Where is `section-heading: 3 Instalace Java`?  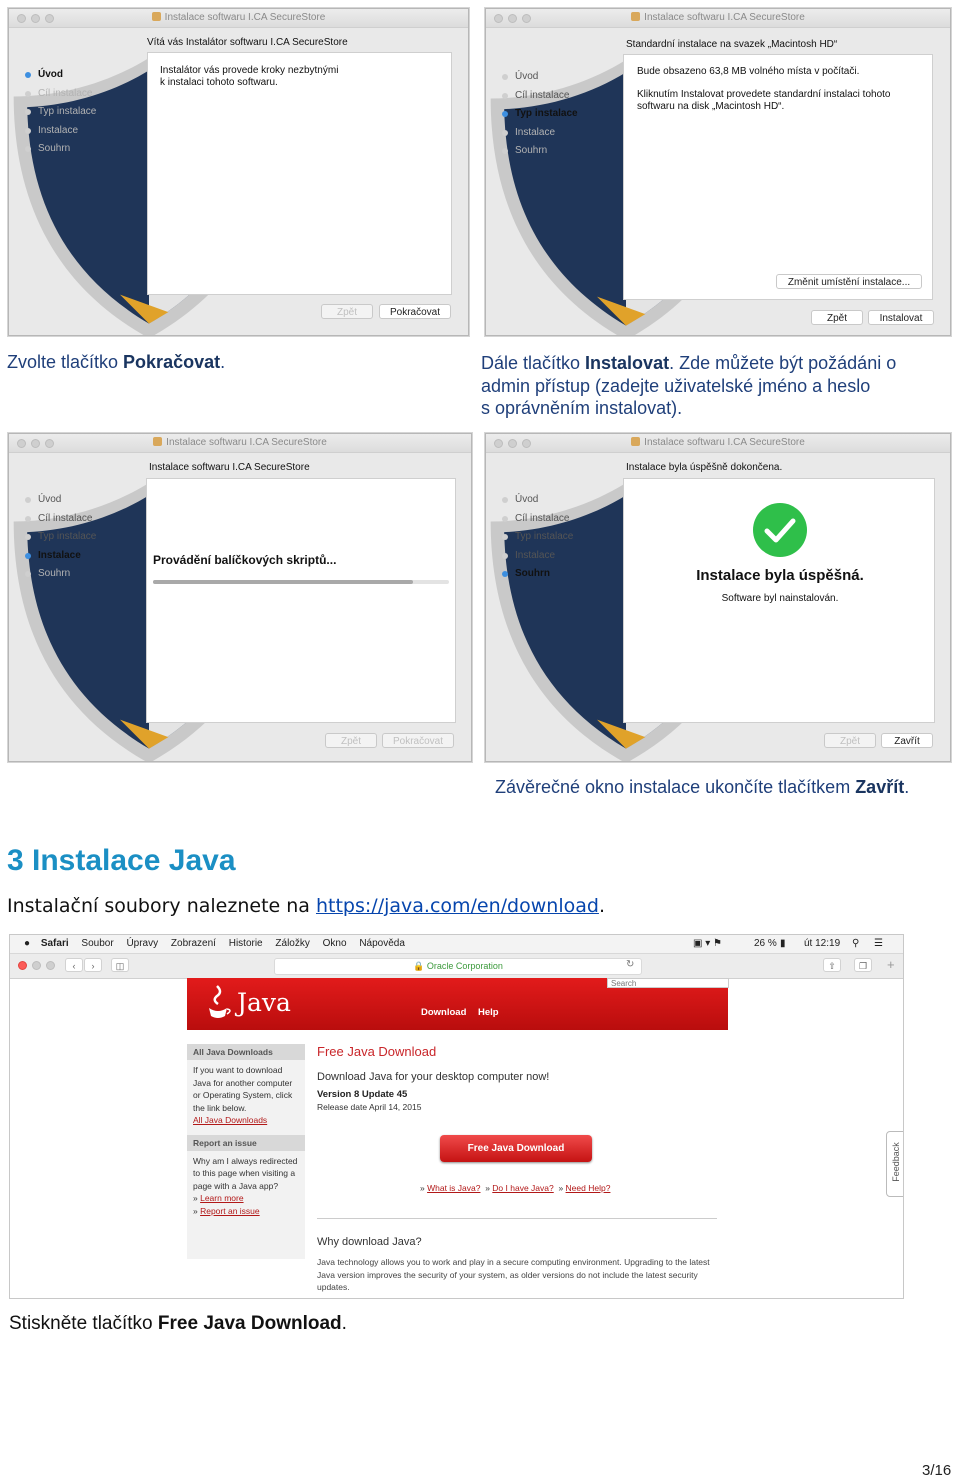 section-heading: 3 Instalace Java is located at coordinates (121, 860).